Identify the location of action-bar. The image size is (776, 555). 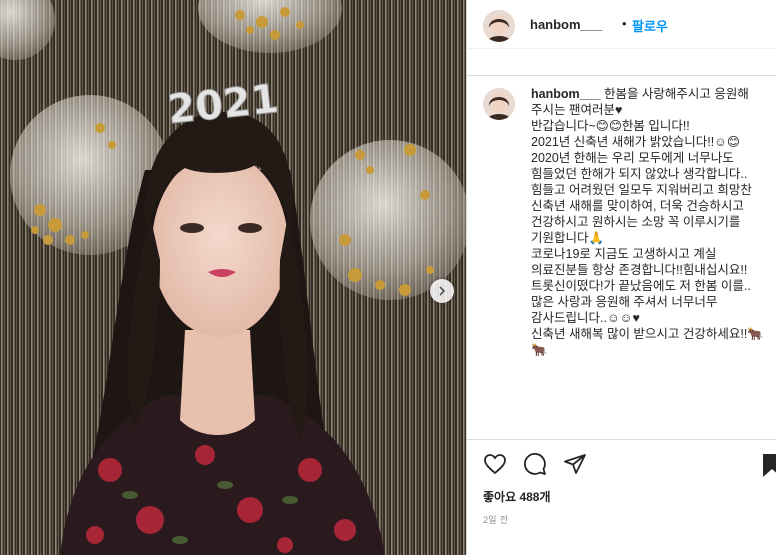
(621, 467).